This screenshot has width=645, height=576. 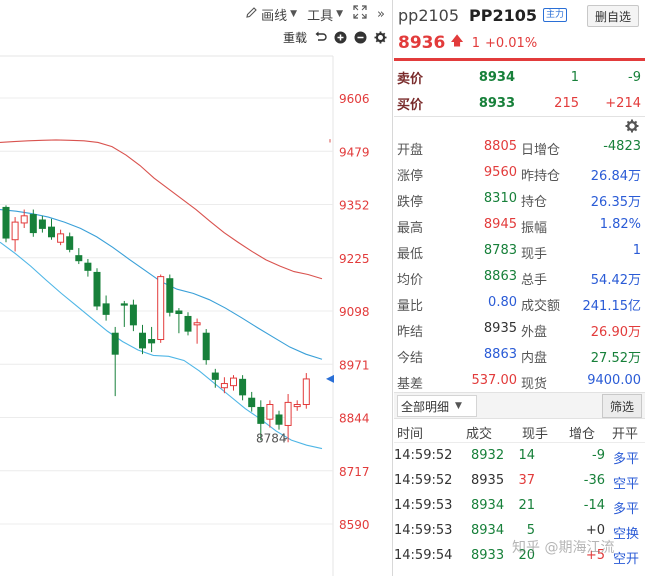 I want to click on bid-row: 买价 8933 215 +214, so click(x=519, y=103).